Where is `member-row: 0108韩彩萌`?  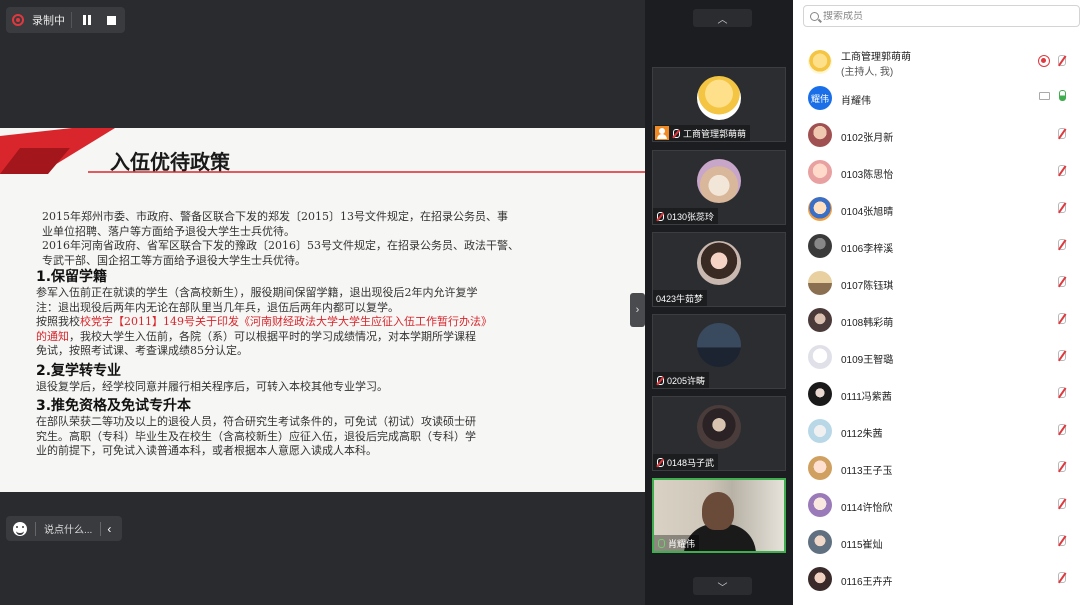 member-row: 0108韩彩萌 is located at coordinates (936, 320).